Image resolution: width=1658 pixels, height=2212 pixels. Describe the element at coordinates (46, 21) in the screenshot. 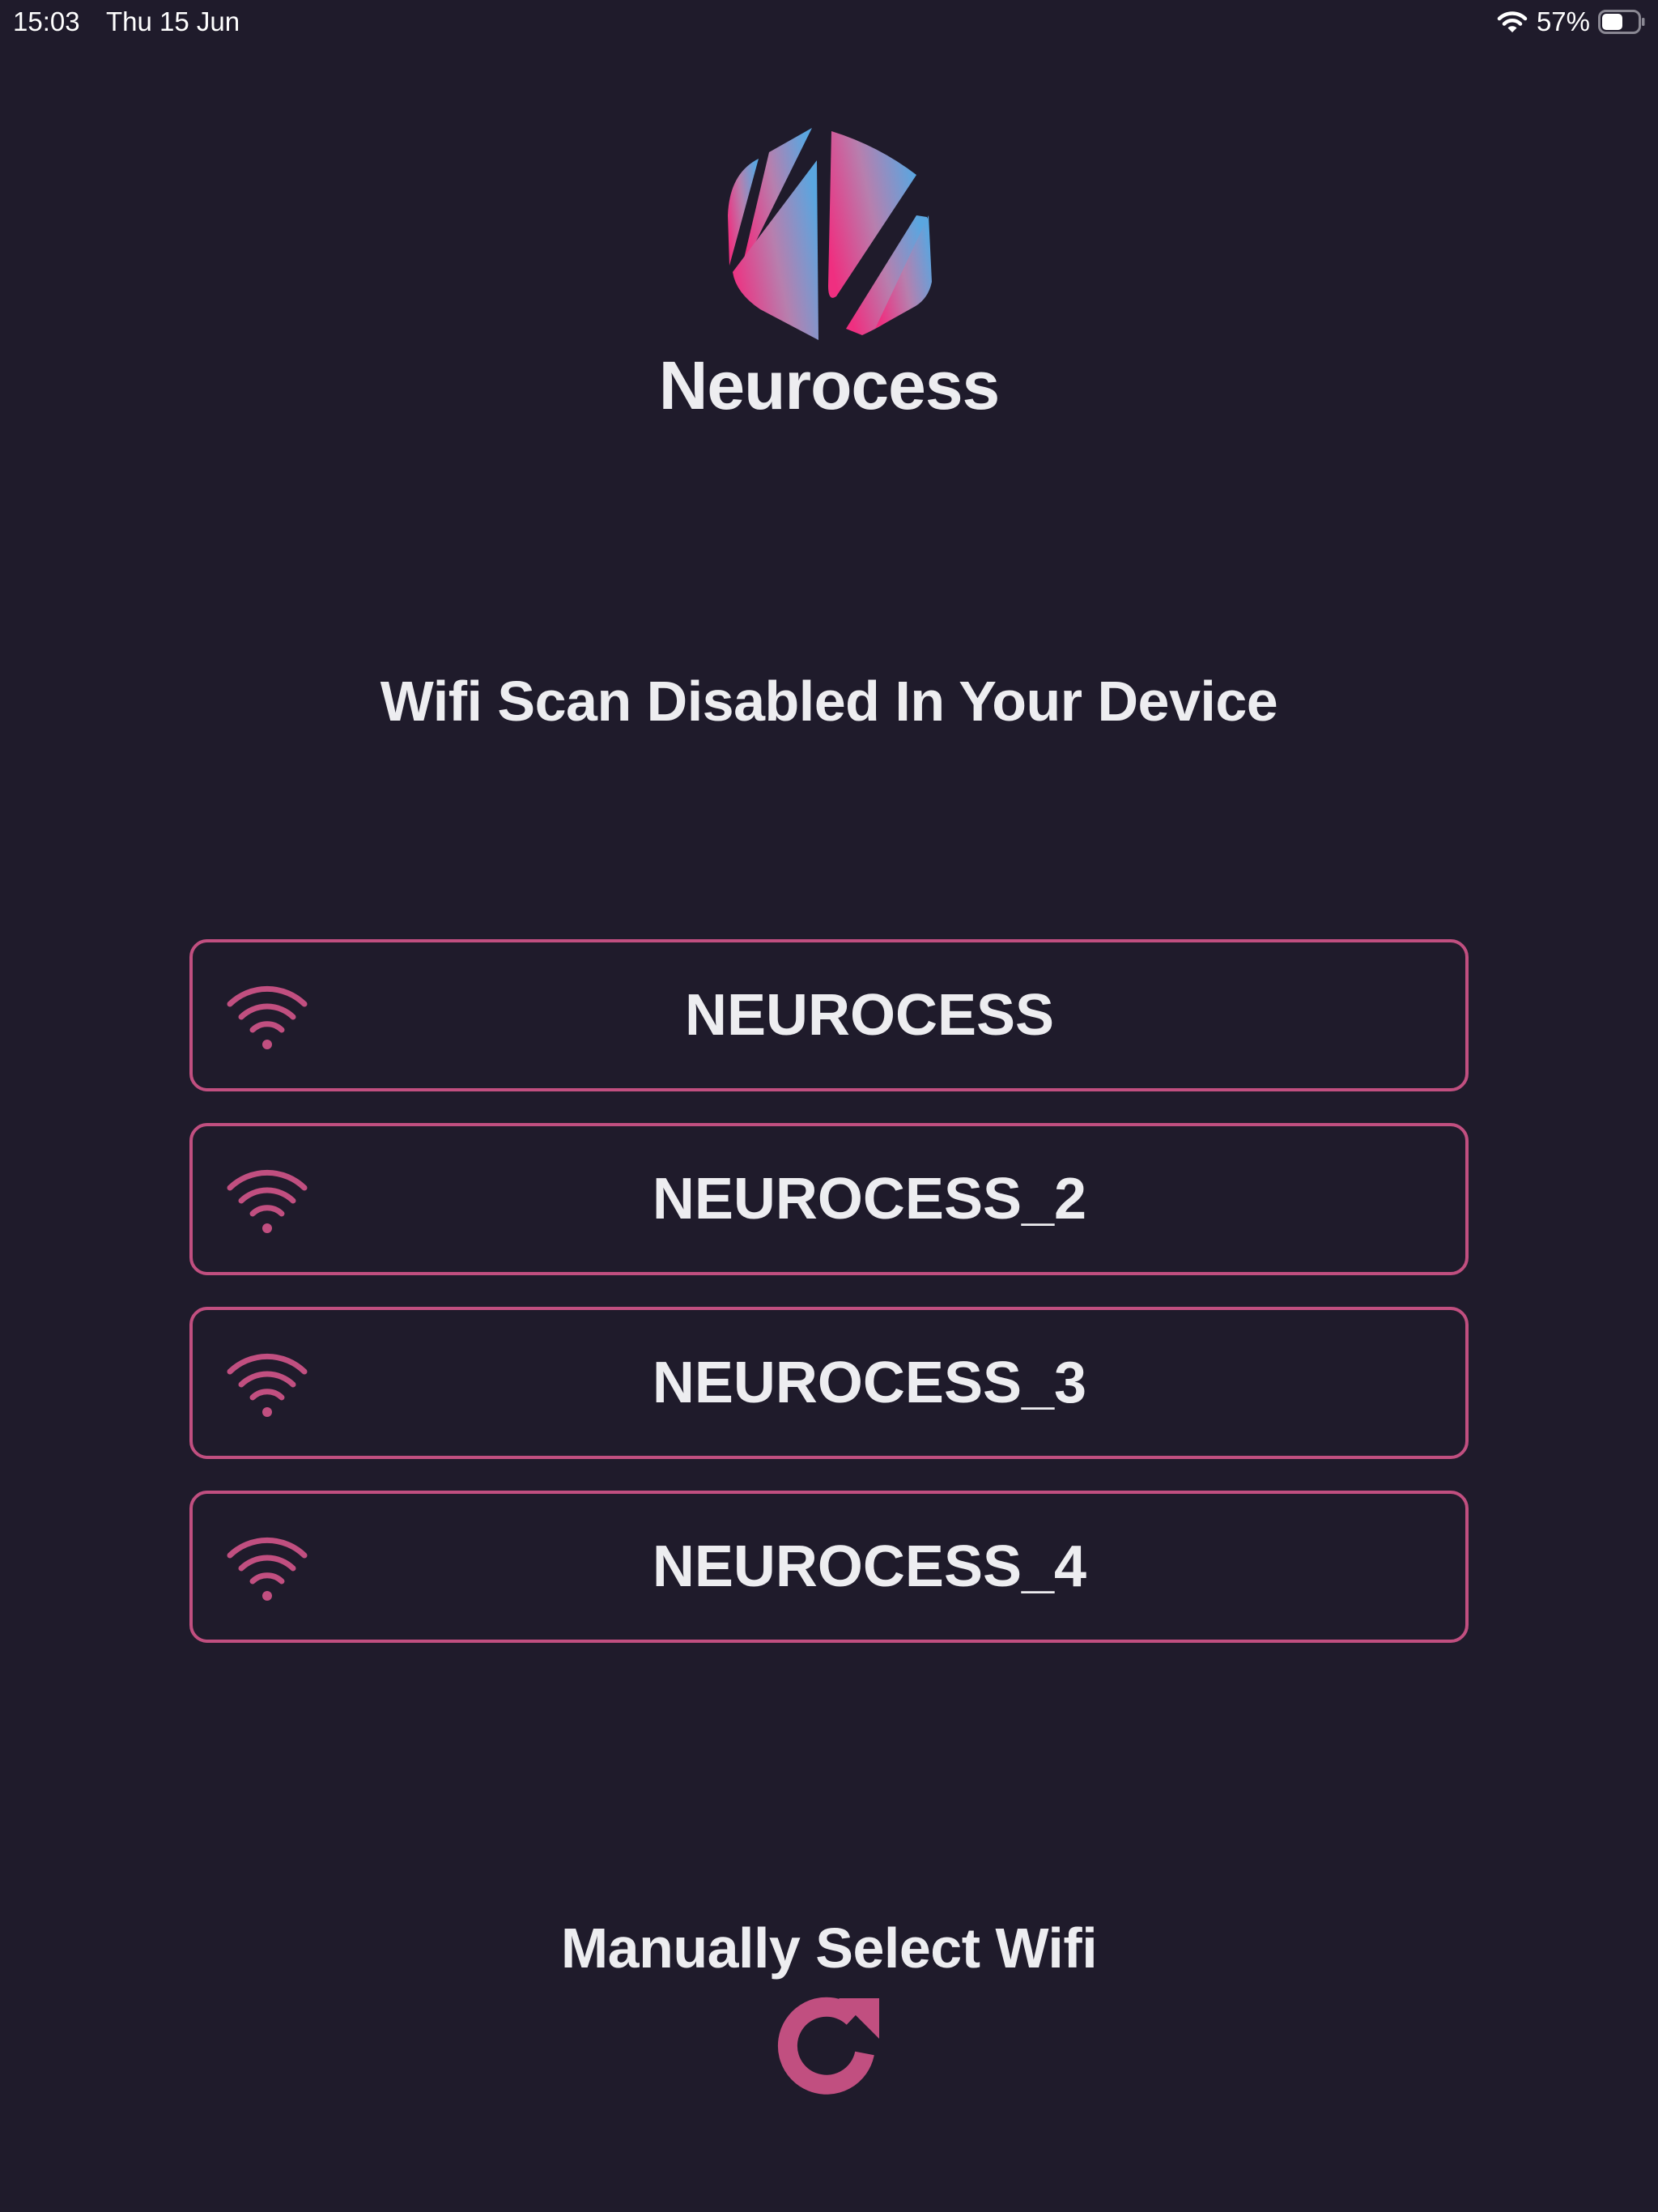

I see `status-time: 15:03` at that location.